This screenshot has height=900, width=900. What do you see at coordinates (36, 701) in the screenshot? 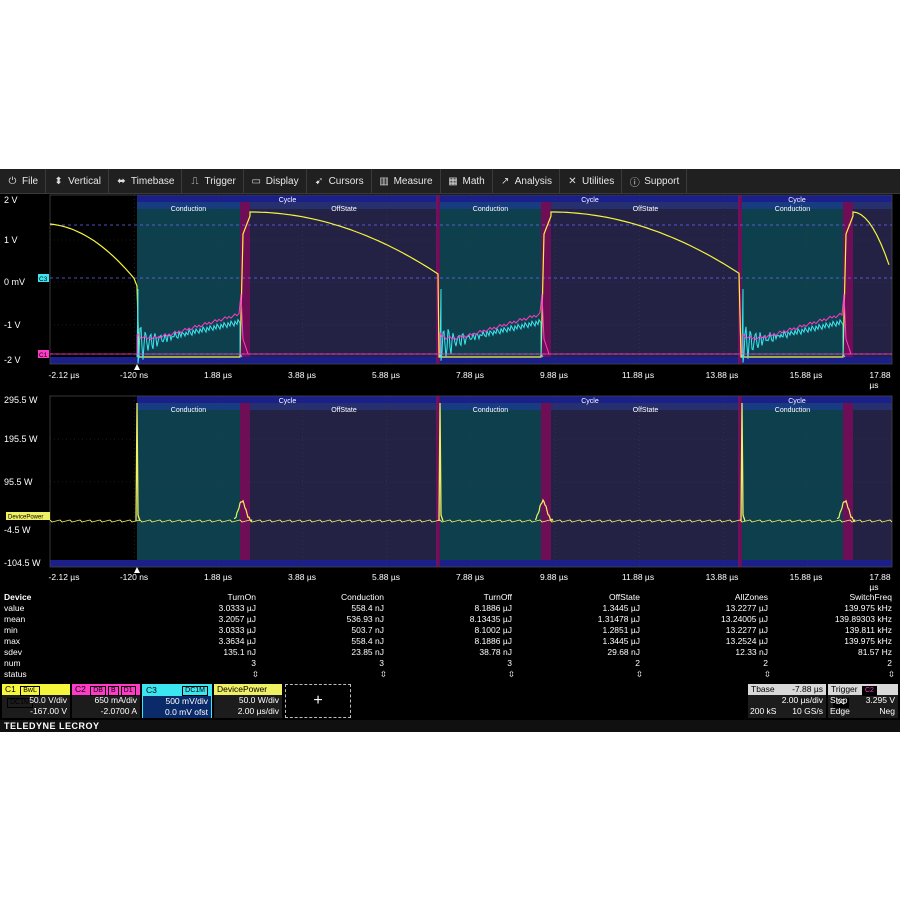
I see `c1-descriptor: C1 BwLDC1M 50.0 V/div -167.00 V` at bounding box center [36, 701].